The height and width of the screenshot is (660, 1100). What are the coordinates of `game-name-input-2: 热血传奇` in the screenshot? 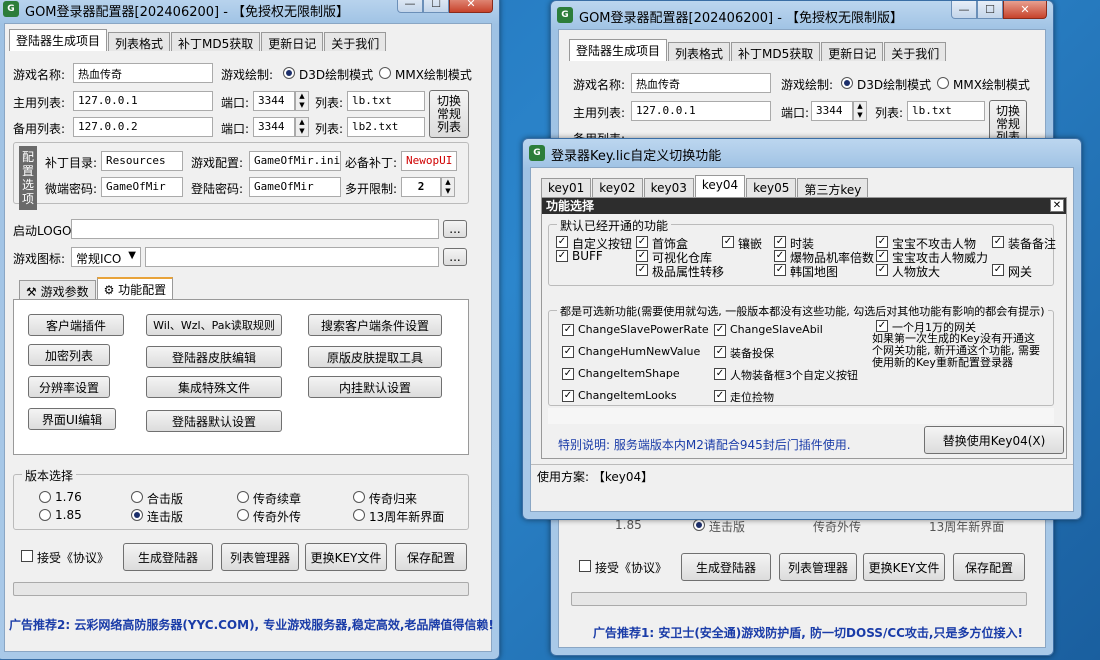 It's located at (701, 83).